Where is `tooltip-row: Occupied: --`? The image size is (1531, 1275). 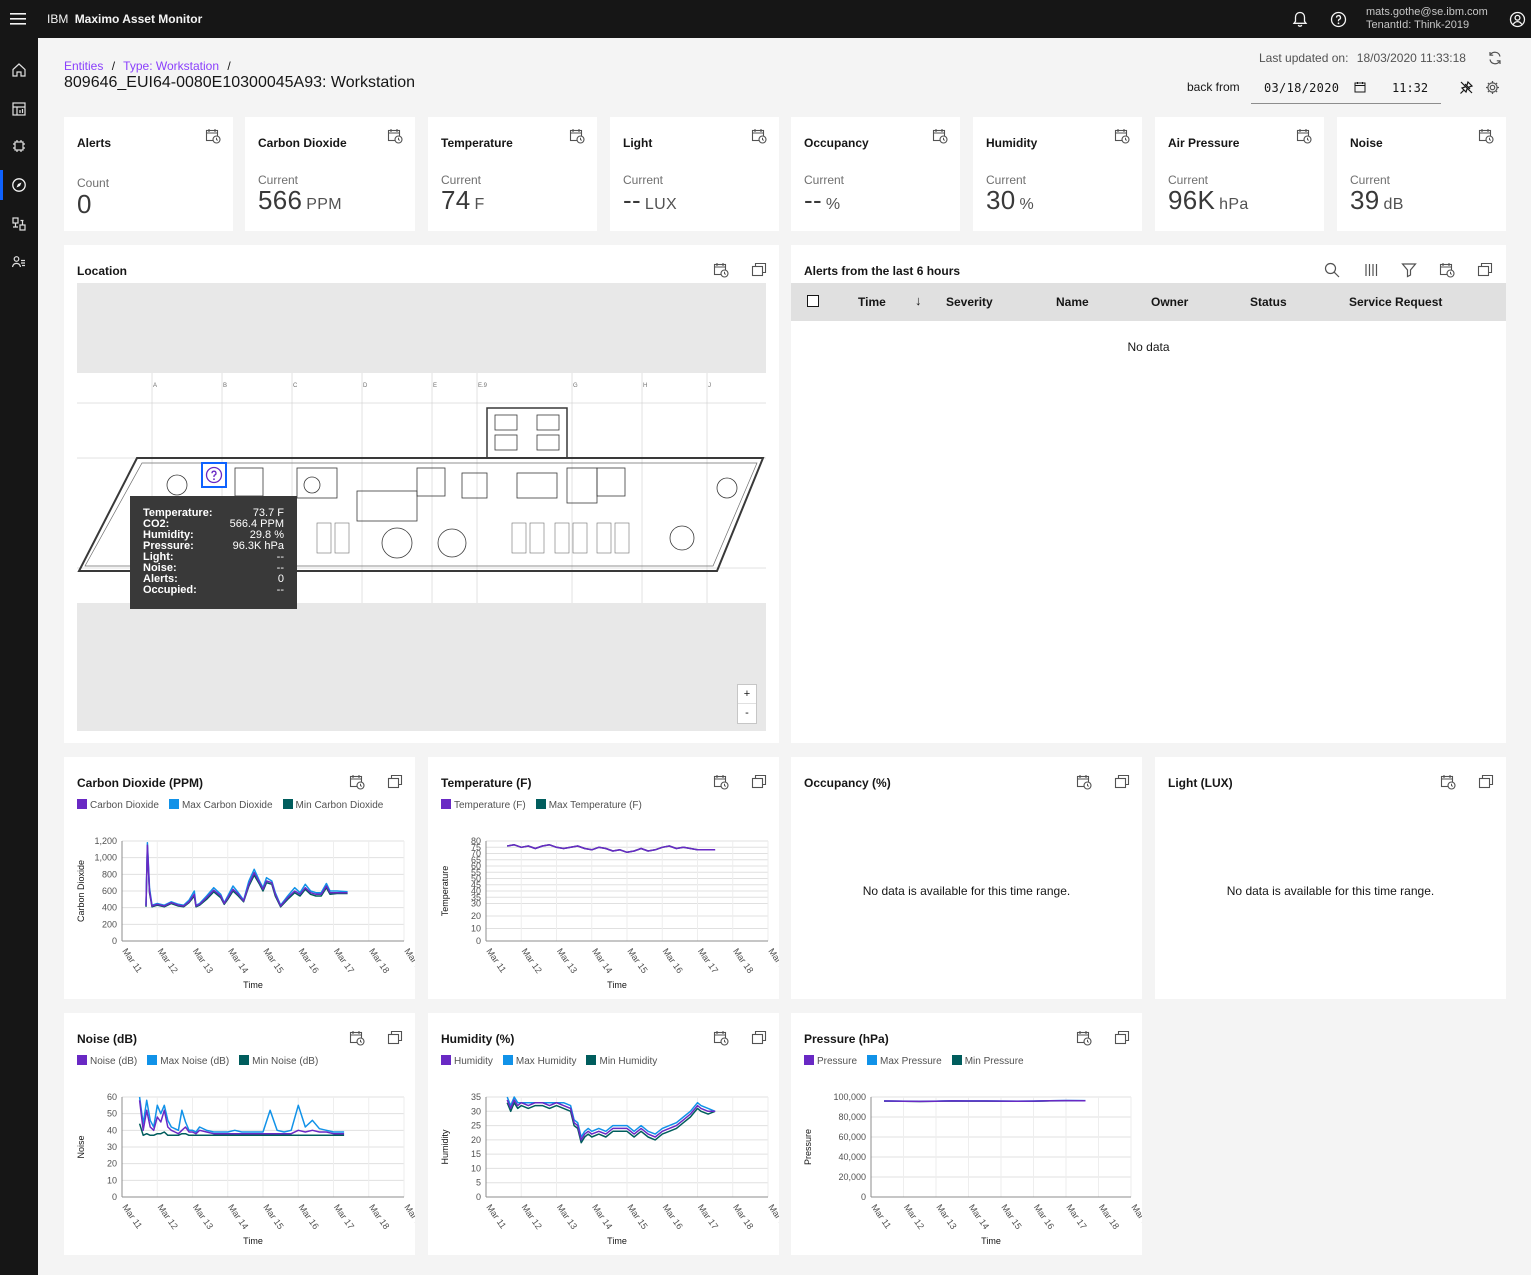 tooltip-row: Occupied: -- is located at coordinates (213, 590).